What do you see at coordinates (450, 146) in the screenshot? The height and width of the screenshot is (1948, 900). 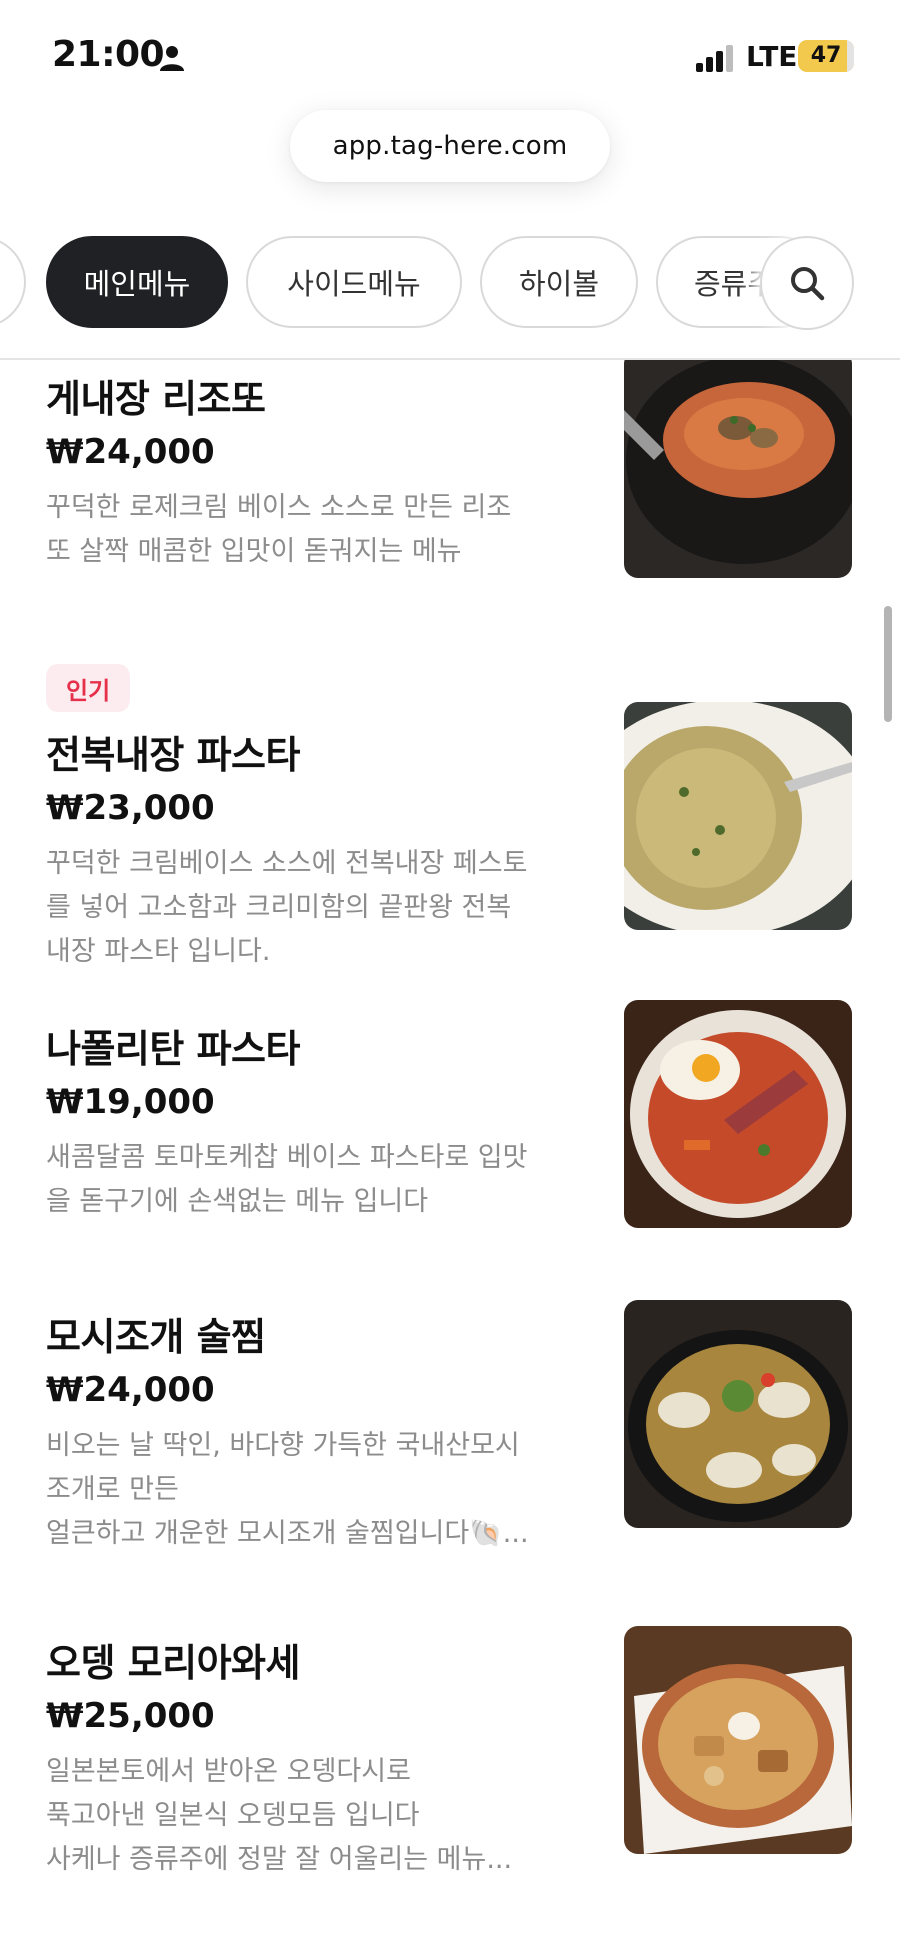 I see `url-bar: app.tag-here.com` at bounding box center [450, 146].